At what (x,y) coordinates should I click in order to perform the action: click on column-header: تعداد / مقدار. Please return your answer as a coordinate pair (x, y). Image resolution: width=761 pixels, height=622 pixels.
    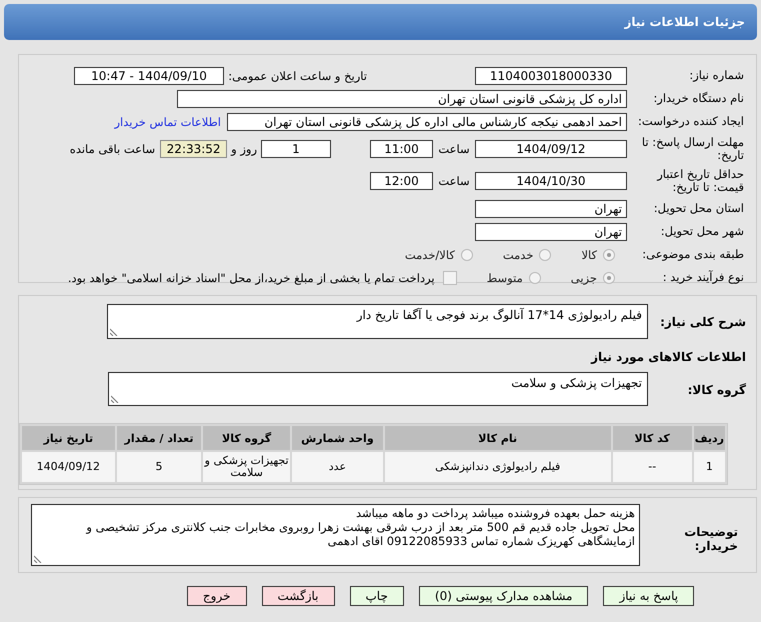
    Looking at the image, I should click on (159, 438).